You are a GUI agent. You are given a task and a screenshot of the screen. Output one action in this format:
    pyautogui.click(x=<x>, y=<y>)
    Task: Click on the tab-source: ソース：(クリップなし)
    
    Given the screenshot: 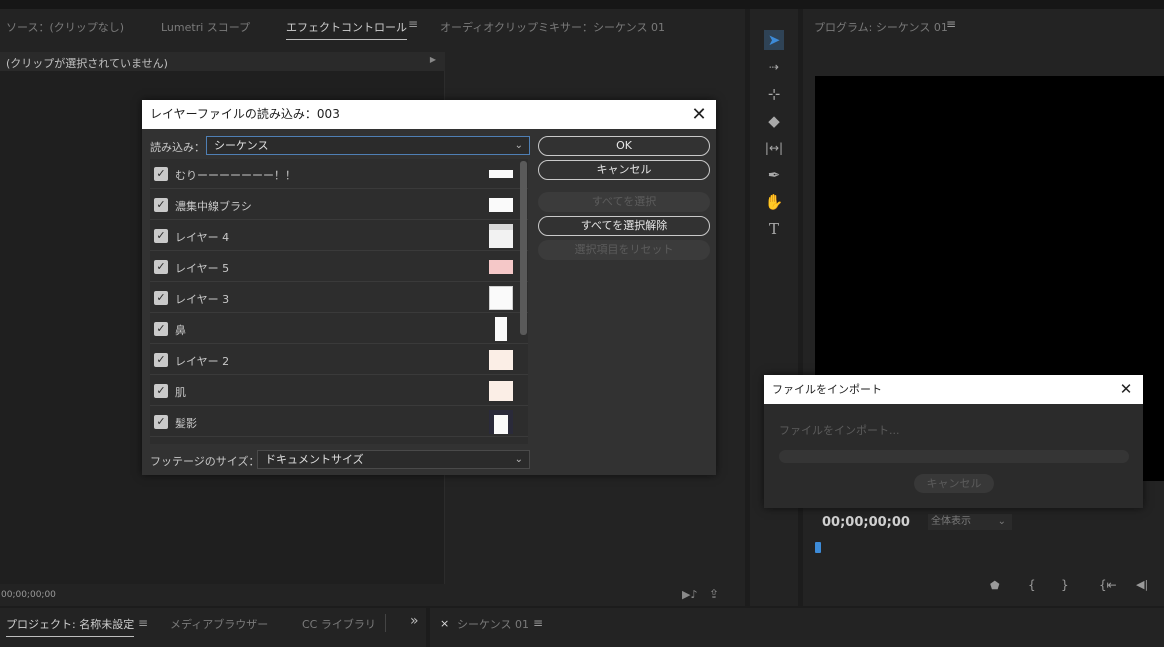 What is the action you would take?
    pyautogui.click(x=65, y=27)
    